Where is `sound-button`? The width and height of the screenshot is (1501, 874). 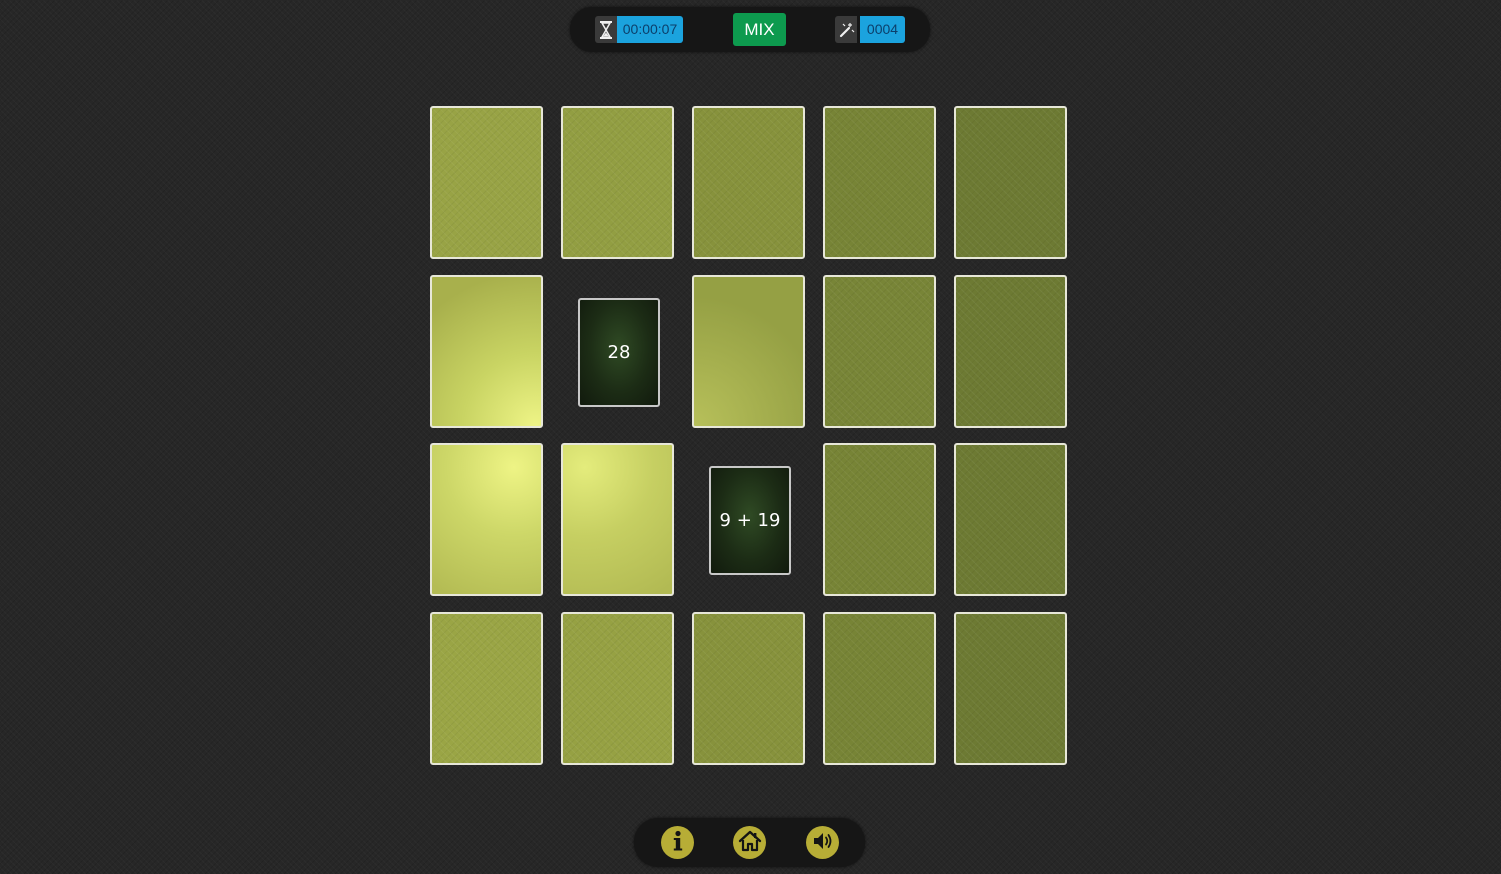
sound-button is located at coordinates (822, 842).